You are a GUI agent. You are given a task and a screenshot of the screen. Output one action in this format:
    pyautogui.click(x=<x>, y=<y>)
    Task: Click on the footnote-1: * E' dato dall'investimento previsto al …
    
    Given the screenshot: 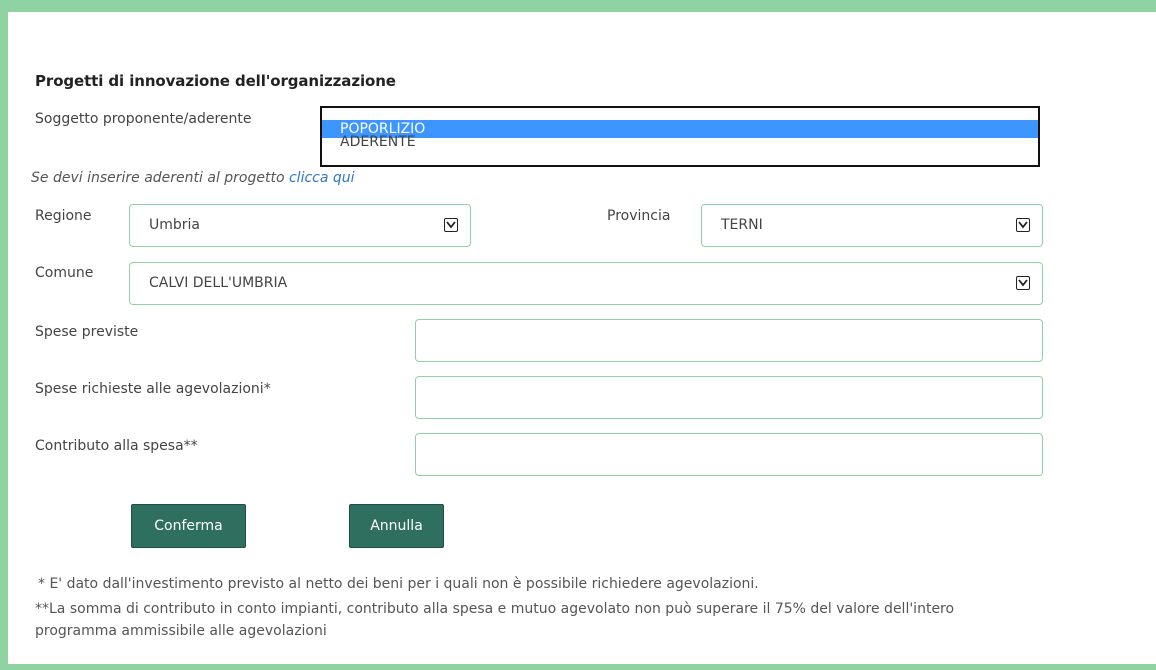 What is the action you would take?
    pyautogui.click(x=398, y=584)
    